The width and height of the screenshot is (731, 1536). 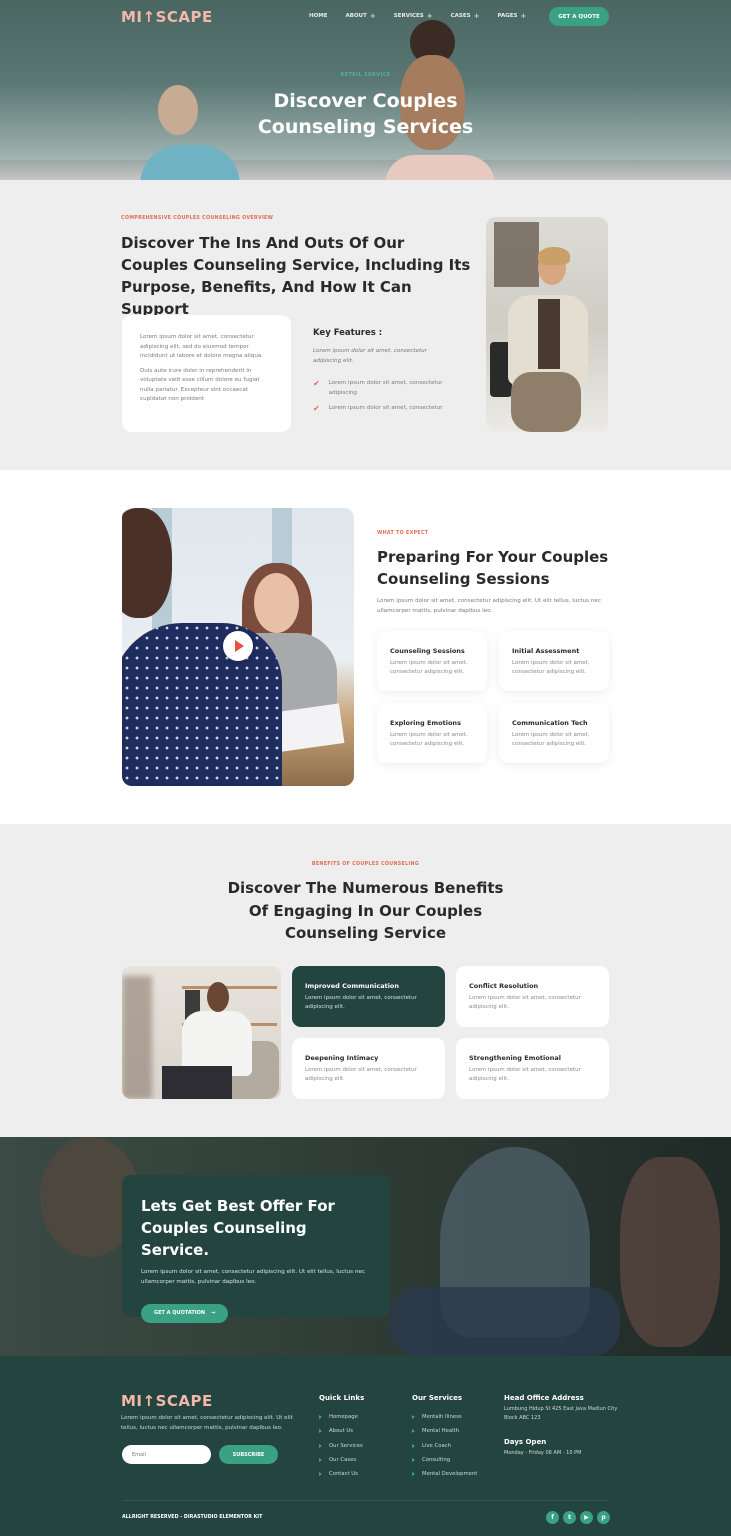 I want to click on benefits-photo, so click(x=201, y=1032).